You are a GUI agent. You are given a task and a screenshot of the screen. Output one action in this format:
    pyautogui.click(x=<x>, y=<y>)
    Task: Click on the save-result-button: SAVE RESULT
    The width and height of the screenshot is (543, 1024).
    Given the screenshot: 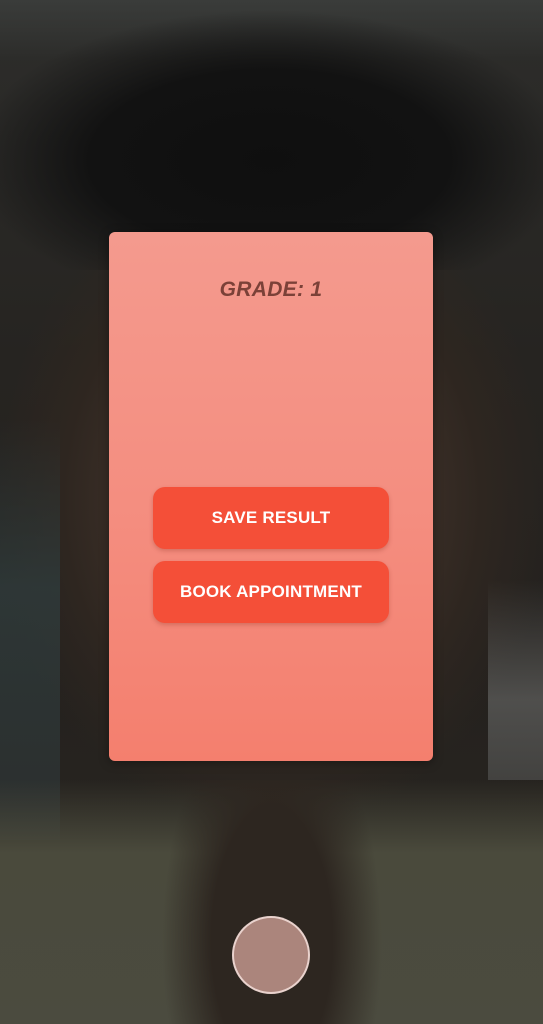 What is the action you would take?
    pyautogui.click(x=271, y=518)
    